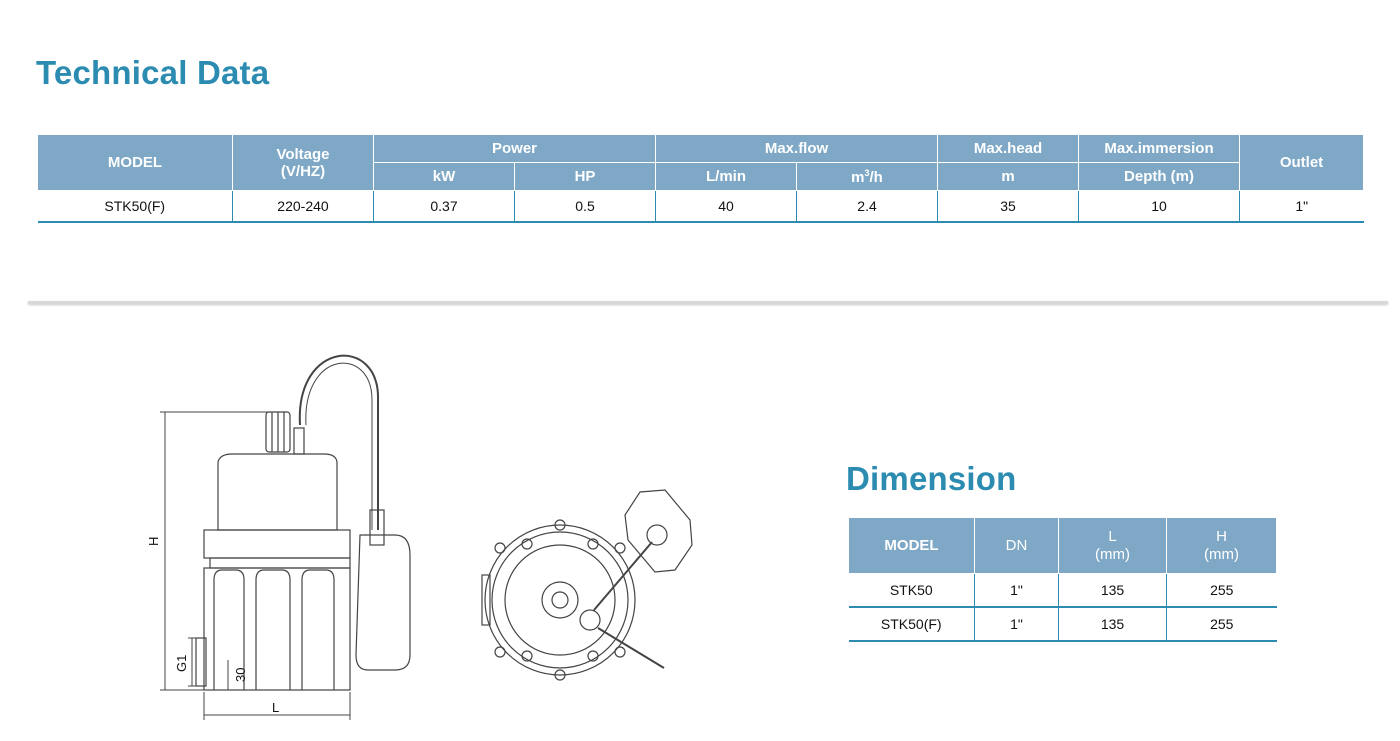 This screenshot has height=741, width=1400. I want to click on pump-side-view, so click(303, 522).